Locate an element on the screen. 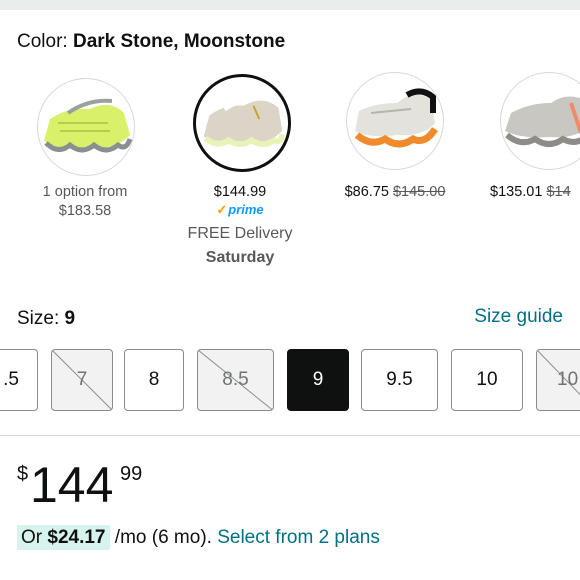 Image resolution: width=580 pixels, height=580 pixels. swatch-2-info: $144.99 ✓prime FREE Delivery Saturday is located at coordinates (240, 225).